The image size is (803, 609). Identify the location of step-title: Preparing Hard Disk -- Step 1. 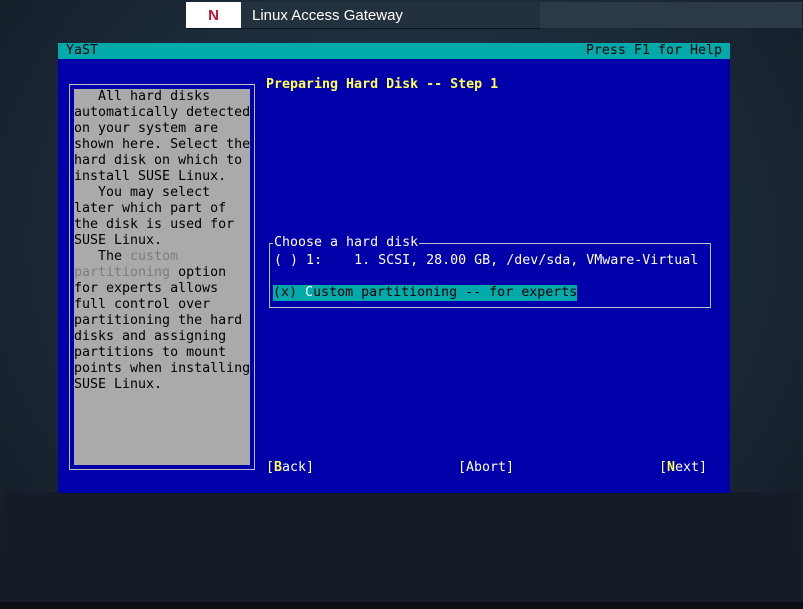
(382, 84).